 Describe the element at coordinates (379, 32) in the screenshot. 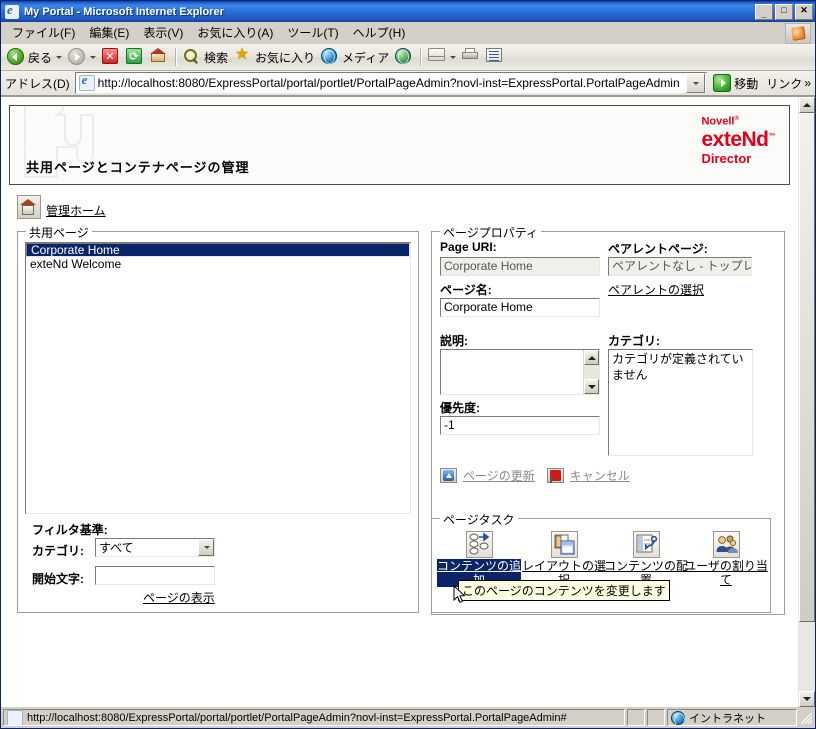

I see `menu-item-help: ヘルプ(H)` at that location.